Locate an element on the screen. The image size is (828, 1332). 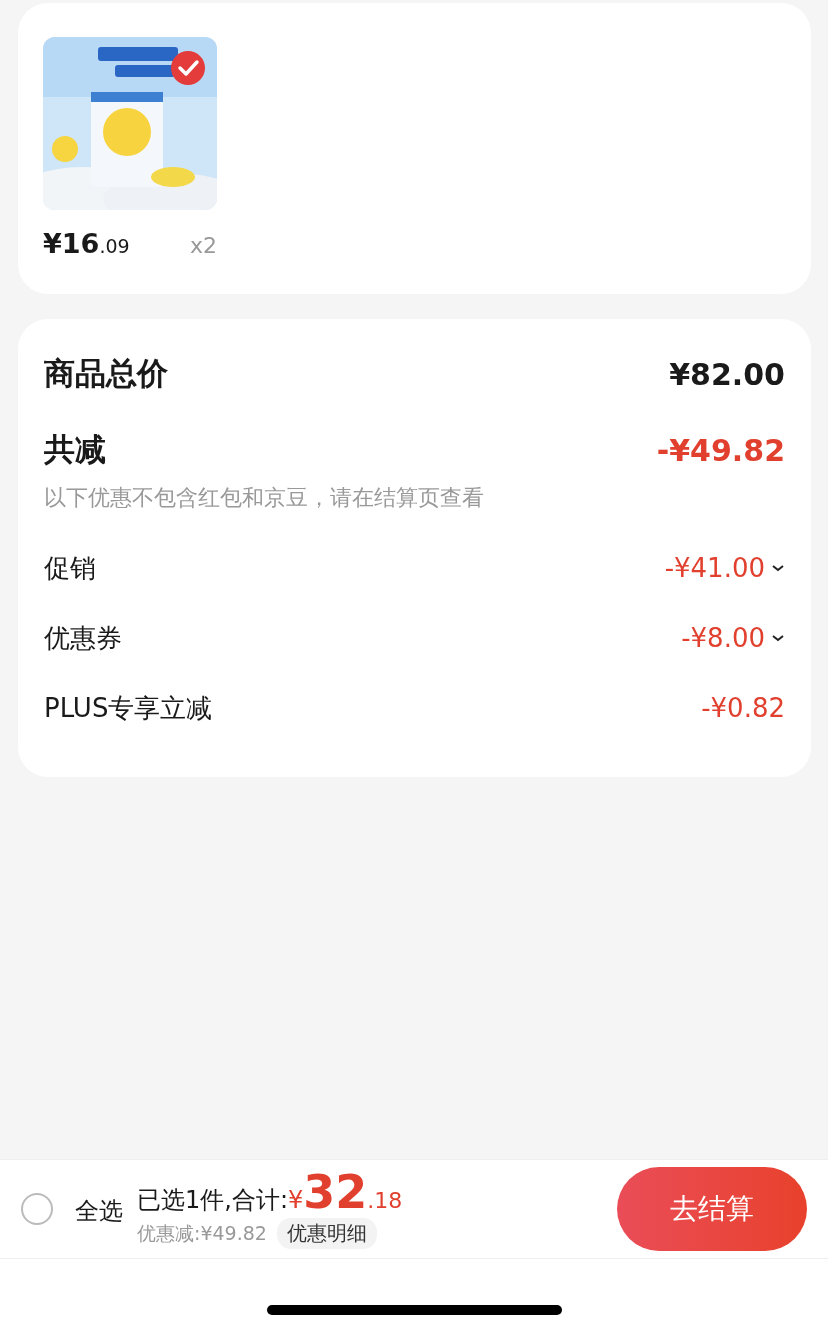
select-all-label: 全选 is located at coordinates (99, 1211).